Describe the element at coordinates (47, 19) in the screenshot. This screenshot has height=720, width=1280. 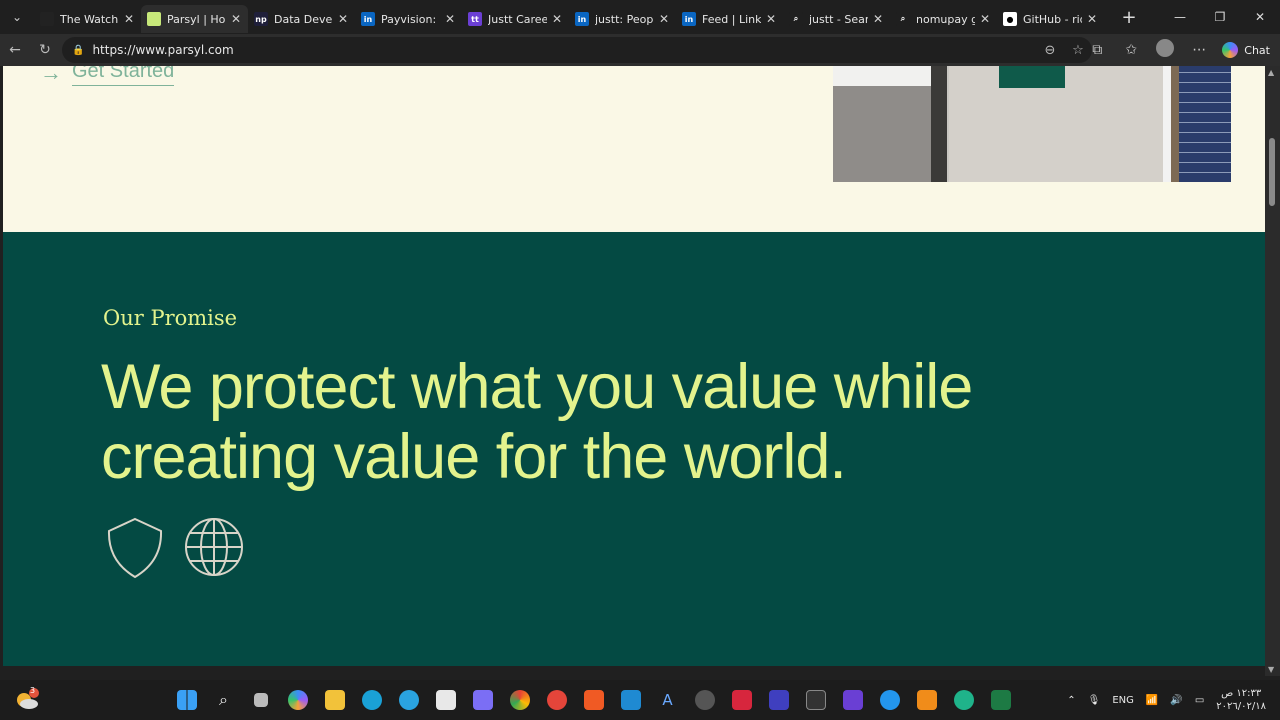
I see `tab-favicon-icon` at that location.